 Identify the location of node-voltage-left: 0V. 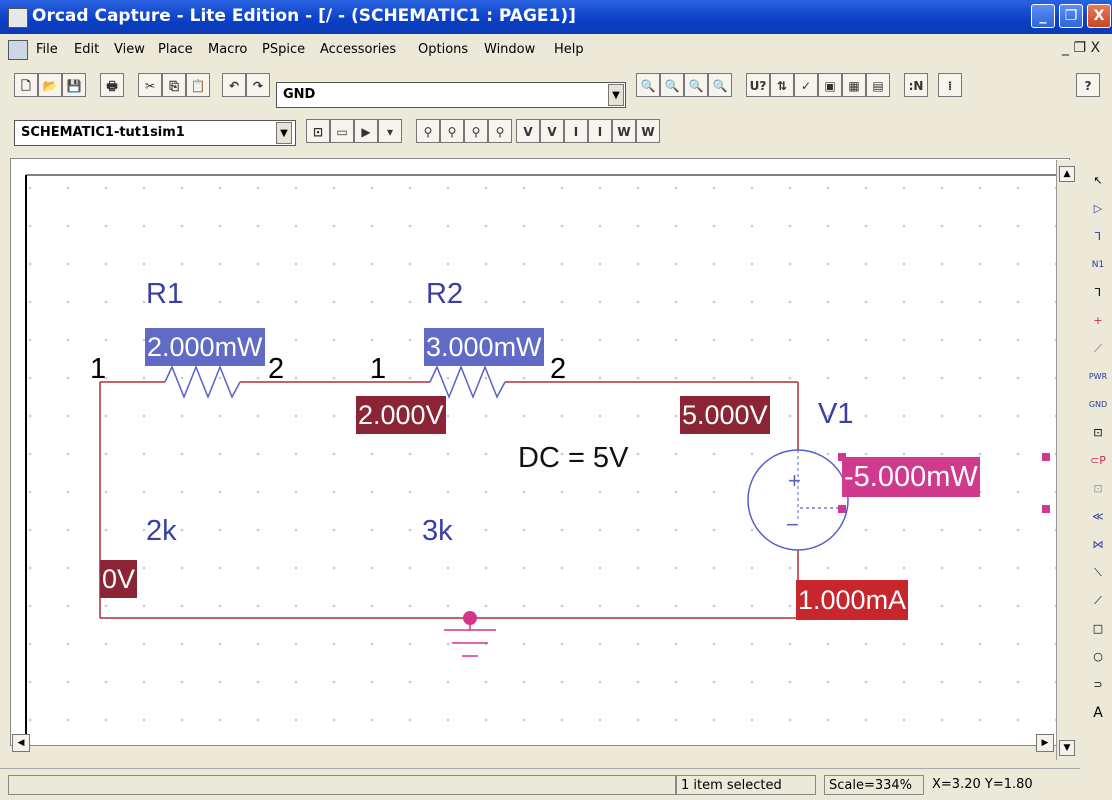
(119, 579).